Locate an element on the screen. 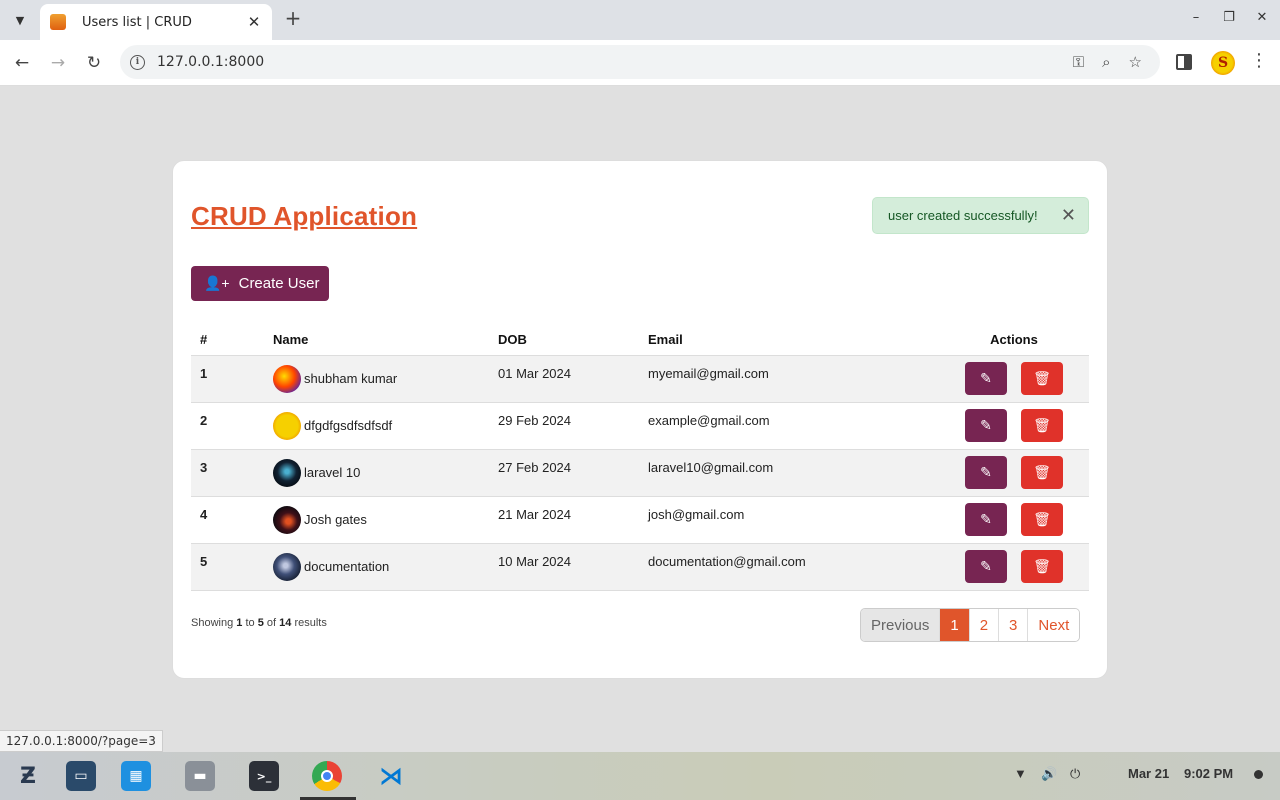  user-email: laravel10@gmail.com is located at coordinates (789, 473).